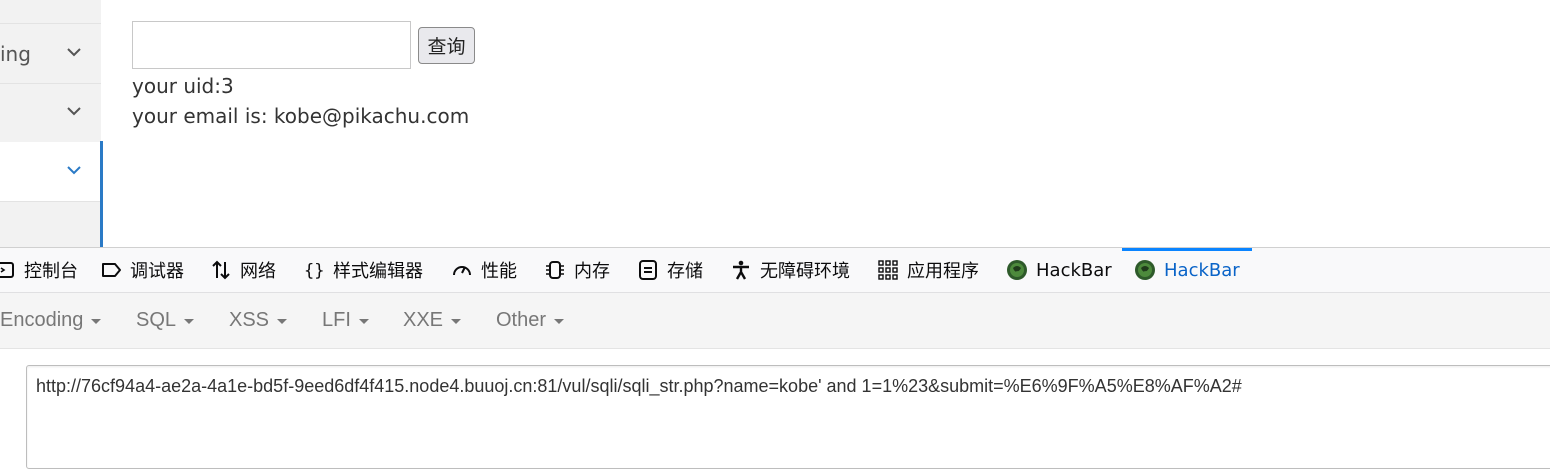  Describe the element at coordinates (50, 12) in the screenshot. I see `sidebar-item-partial` at that location.